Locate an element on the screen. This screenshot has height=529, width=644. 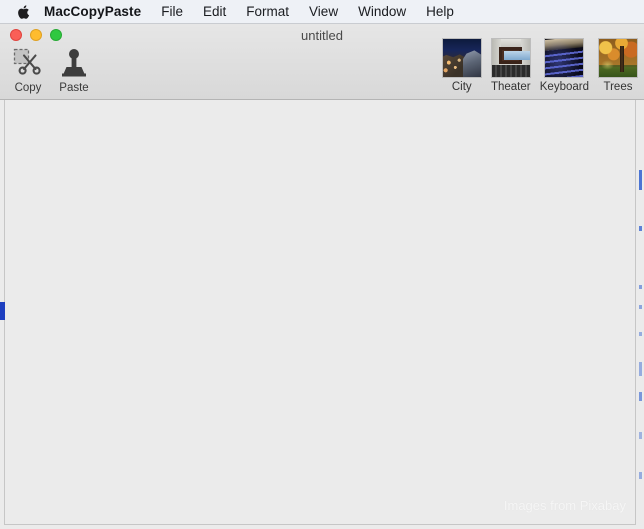
keyboard-thumbnail is located at coordinates (564, 58).